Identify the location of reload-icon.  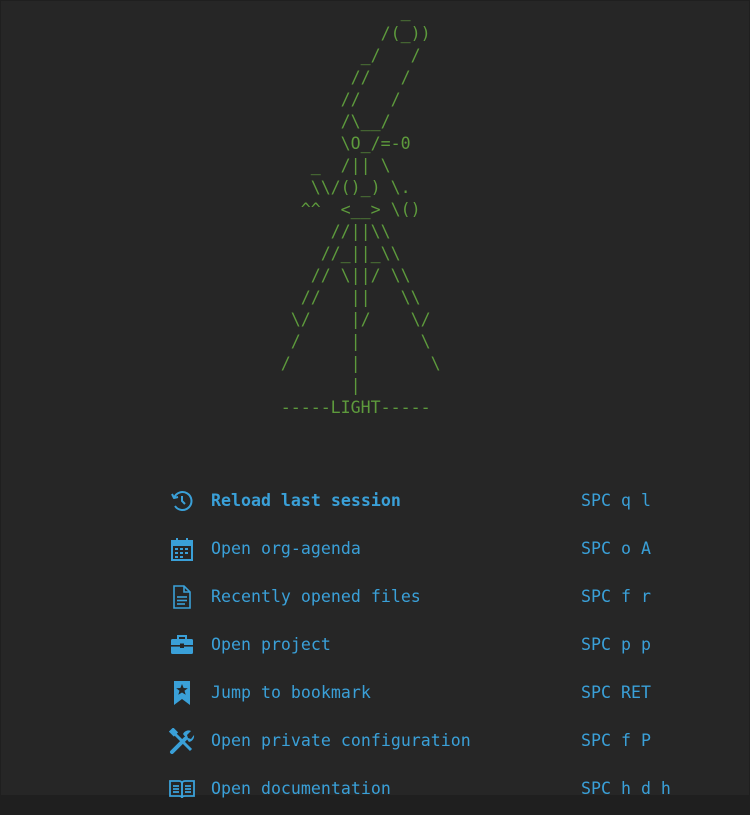
(182, 501).